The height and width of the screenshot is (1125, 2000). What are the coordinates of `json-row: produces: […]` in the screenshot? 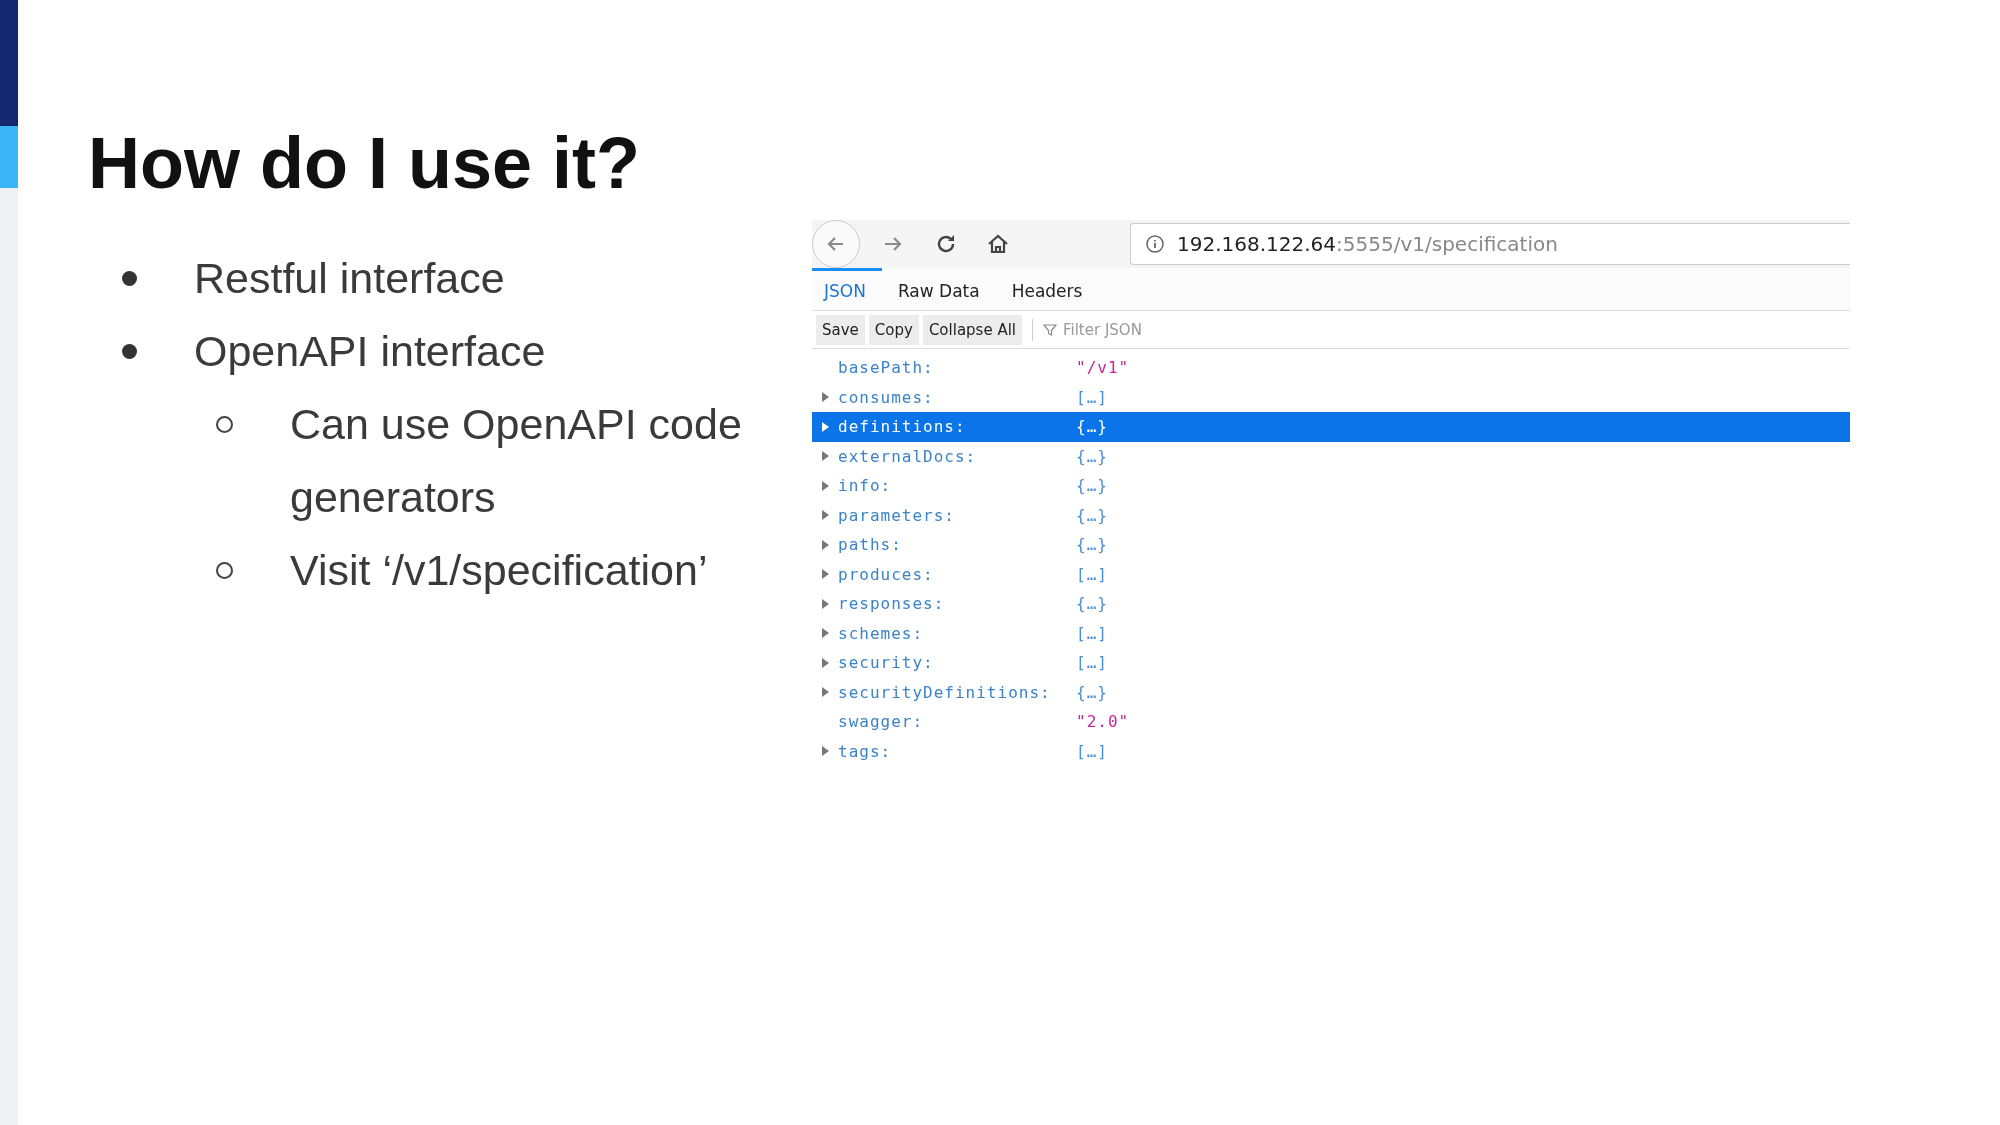 It's located at (1331, 574).